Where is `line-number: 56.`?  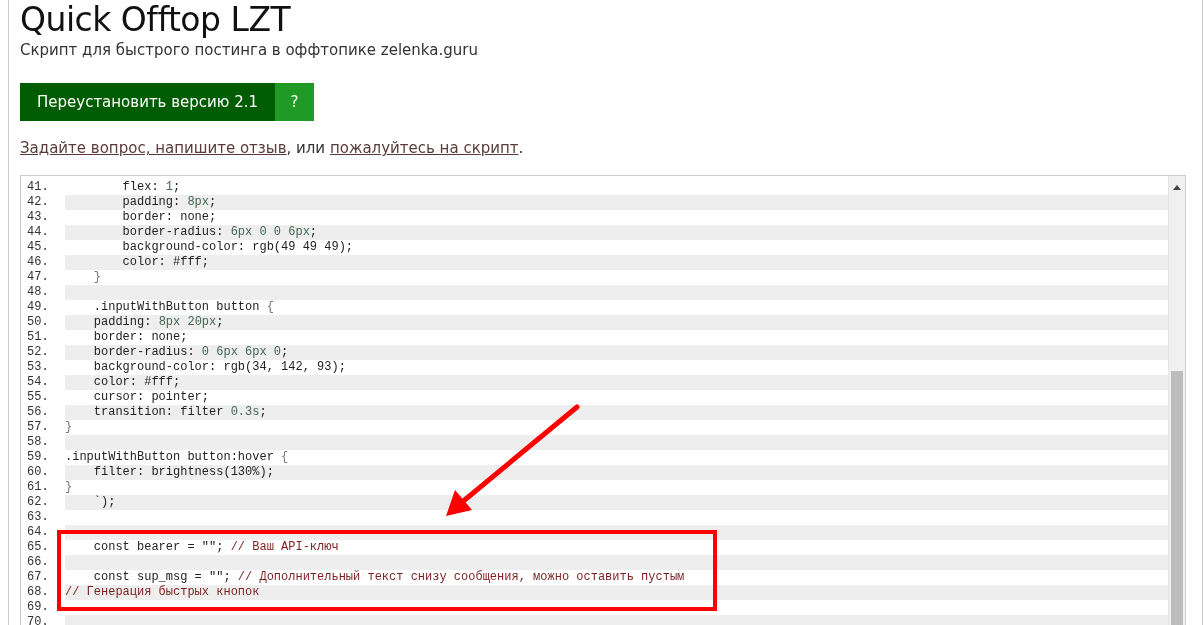
line-number: 56. is located at coordinates (38, 412).